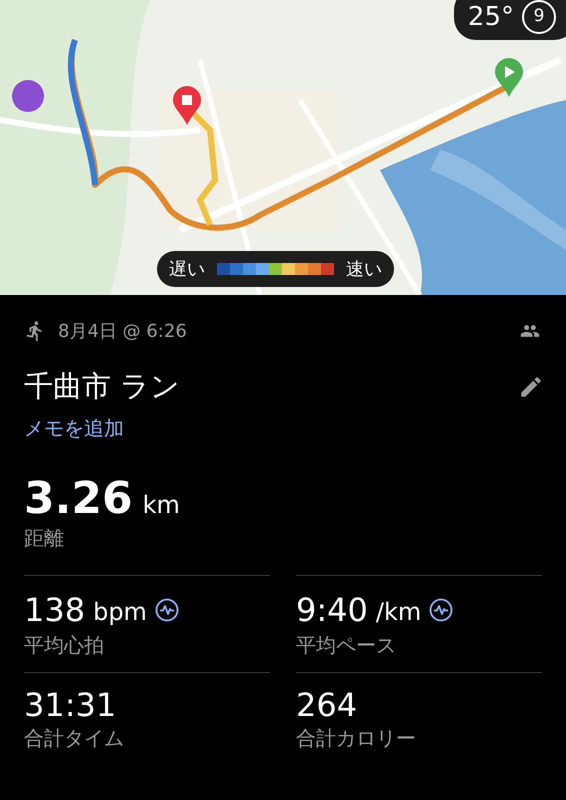 The height and width of the screenshot is (800, 566). I want to click on uv-index-dial: 9, so click(539, 17).